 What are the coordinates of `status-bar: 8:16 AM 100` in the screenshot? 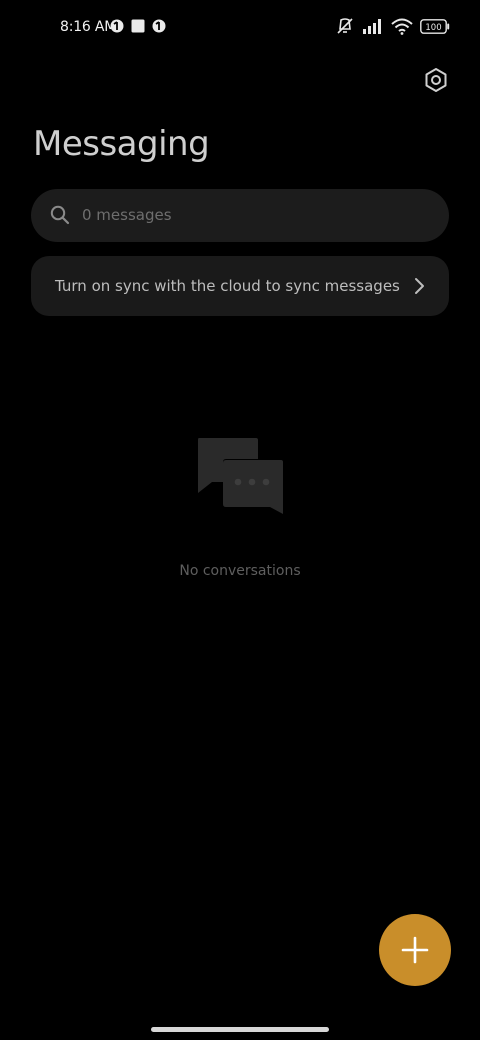 It's located at (240, 28).